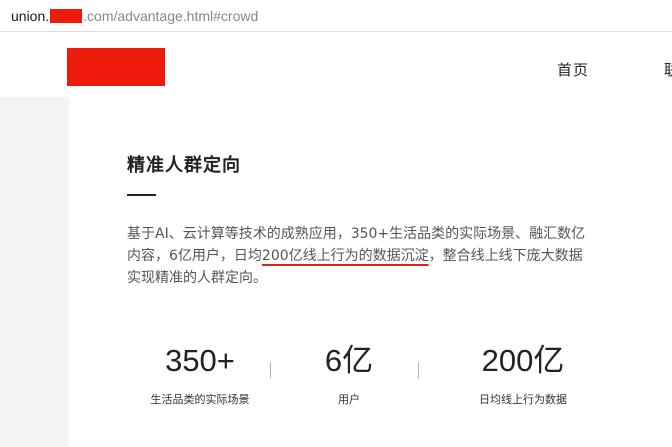 Image resolution: width=672 pixels, height=447 pixels. Describe the element at coordinates (345, 256) in the screenshot. I see `description-highlight: 200亿线上行为的数据沉淀` at that location.